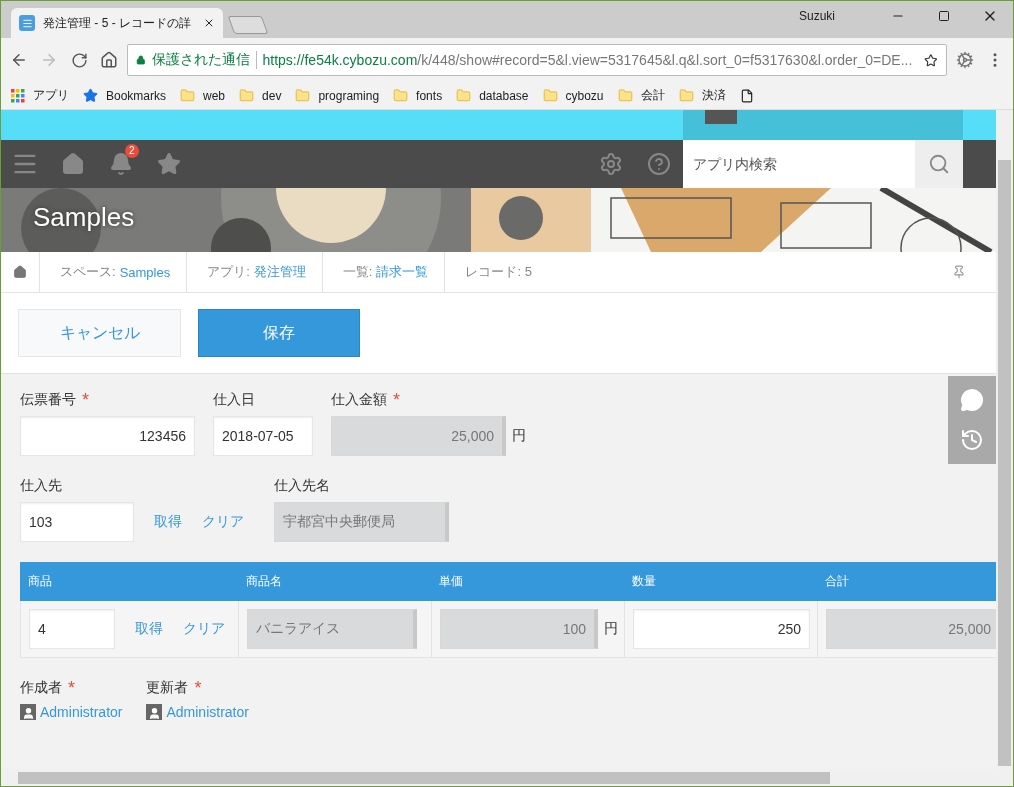  Describe the element at coordinates (48, 400) in the screenshot. I see `field-label: 伝票番号` at that location.